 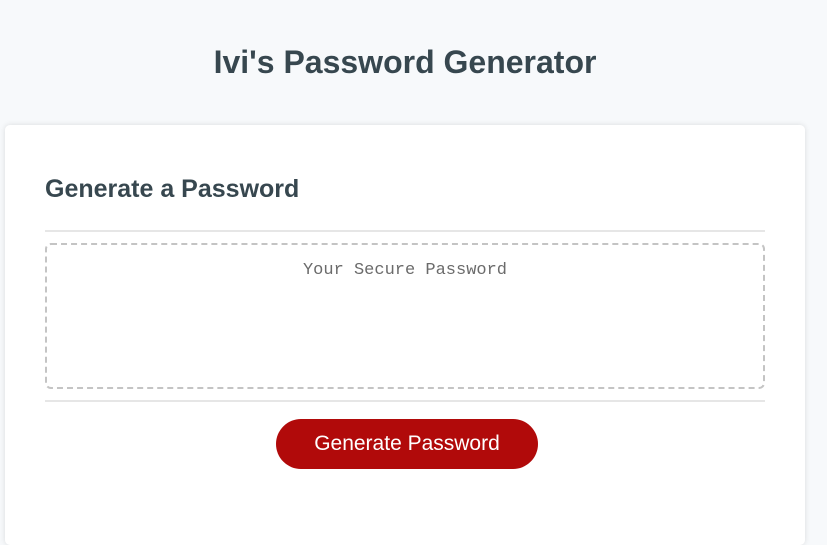 What do you see at coordinates (172, 189) in the screenshot?
I see `card-header: Generate a Password` at bounding box center [172, 189].